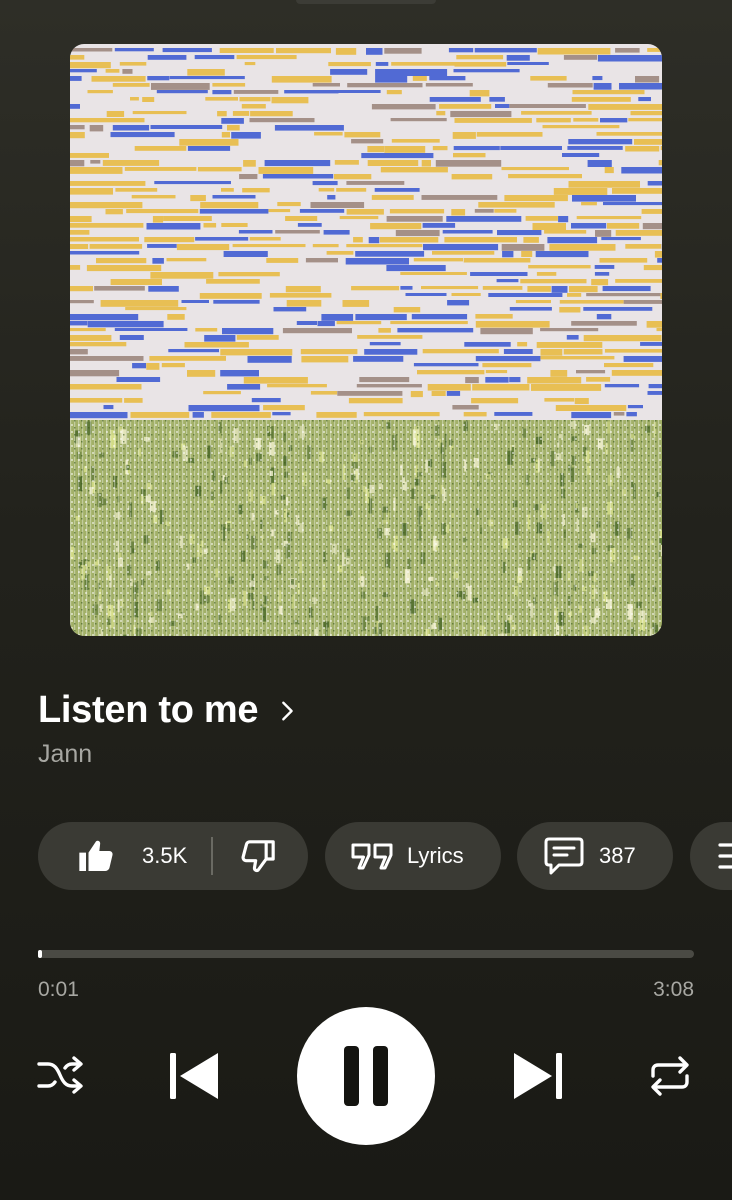 This screenshot has height=1200, width=732. Describe the element at coordinates (287, 711) in the screenshot. I see `chevron-right-icon` at that location.